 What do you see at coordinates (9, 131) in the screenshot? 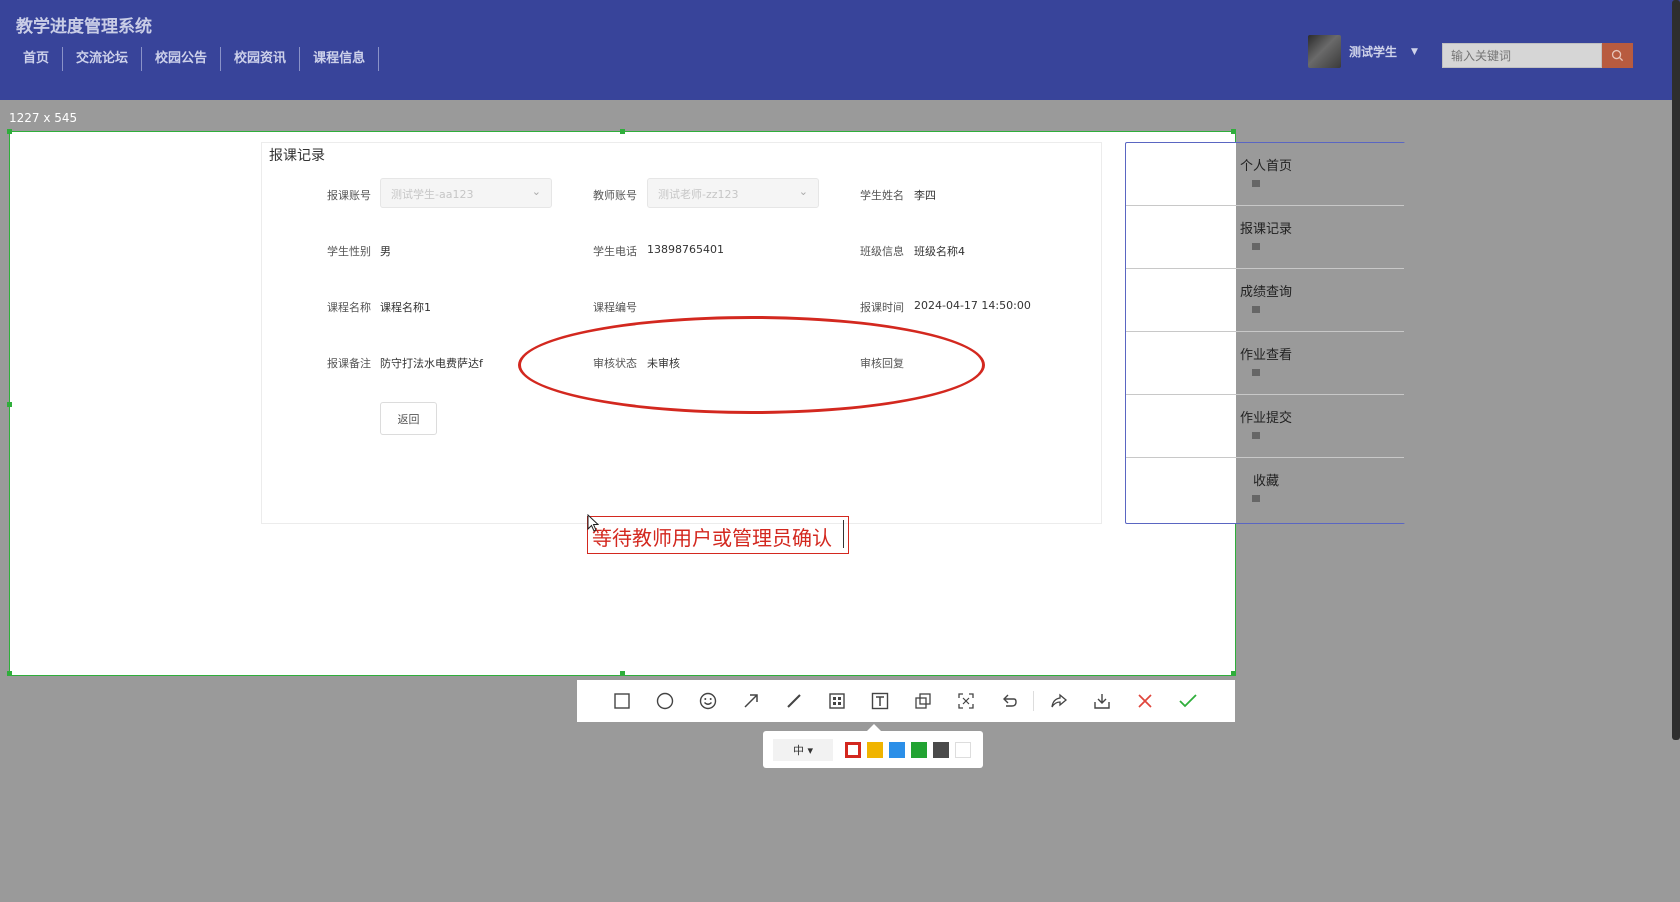
I see `resize-handle-nw` at bounding box center [9, 131].